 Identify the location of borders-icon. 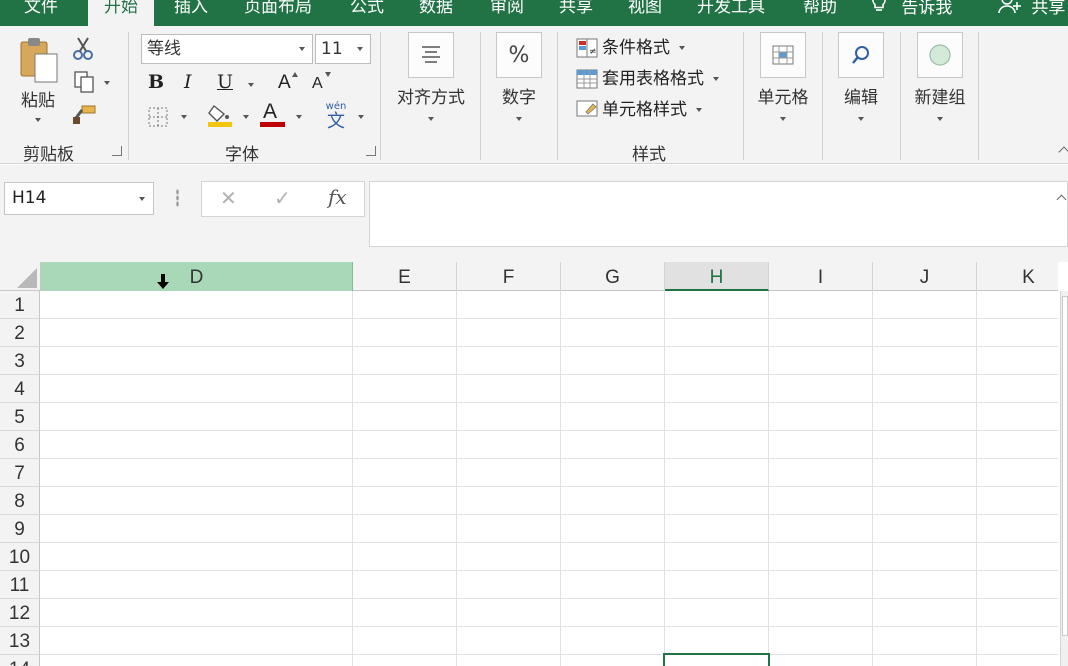
(158, 119).